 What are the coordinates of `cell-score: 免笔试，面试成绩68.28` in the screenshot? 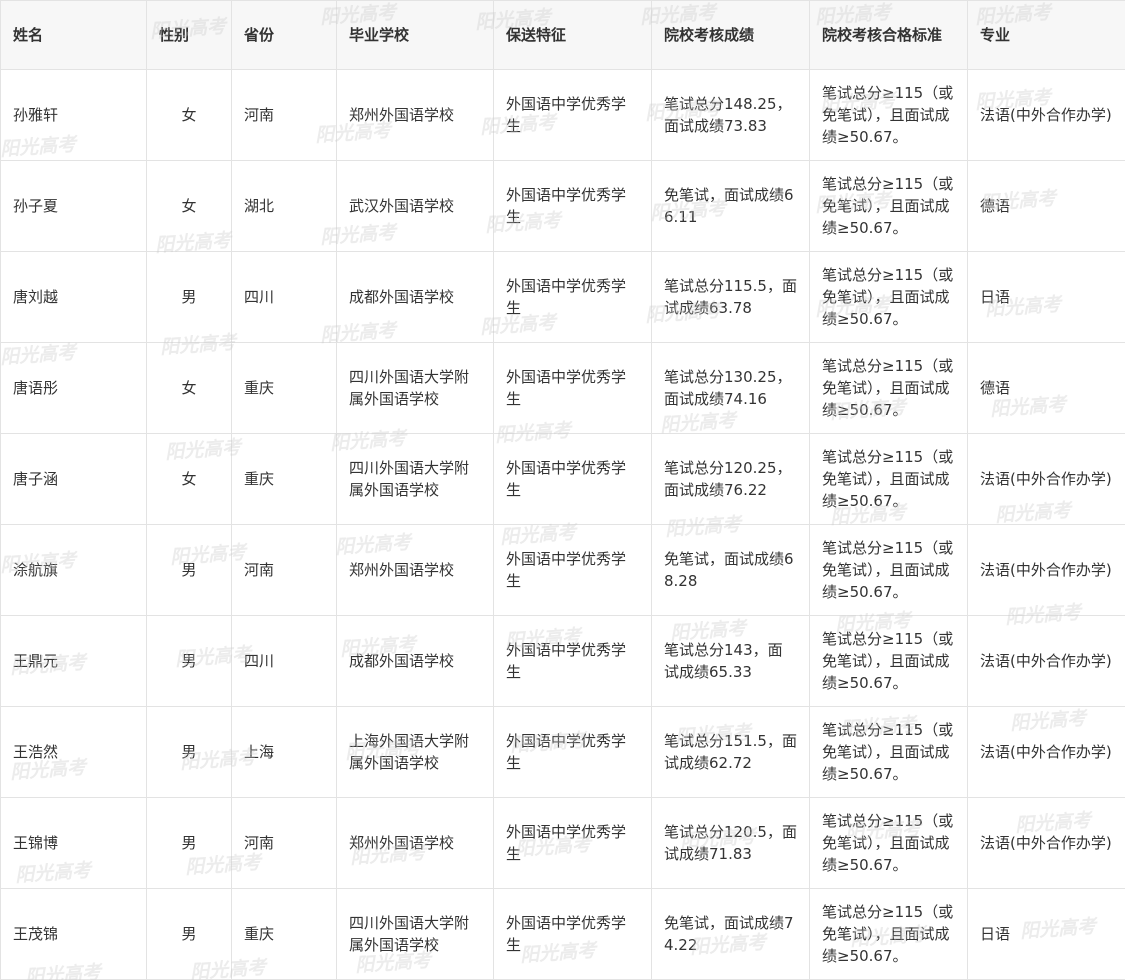 It's located at (730, 570).